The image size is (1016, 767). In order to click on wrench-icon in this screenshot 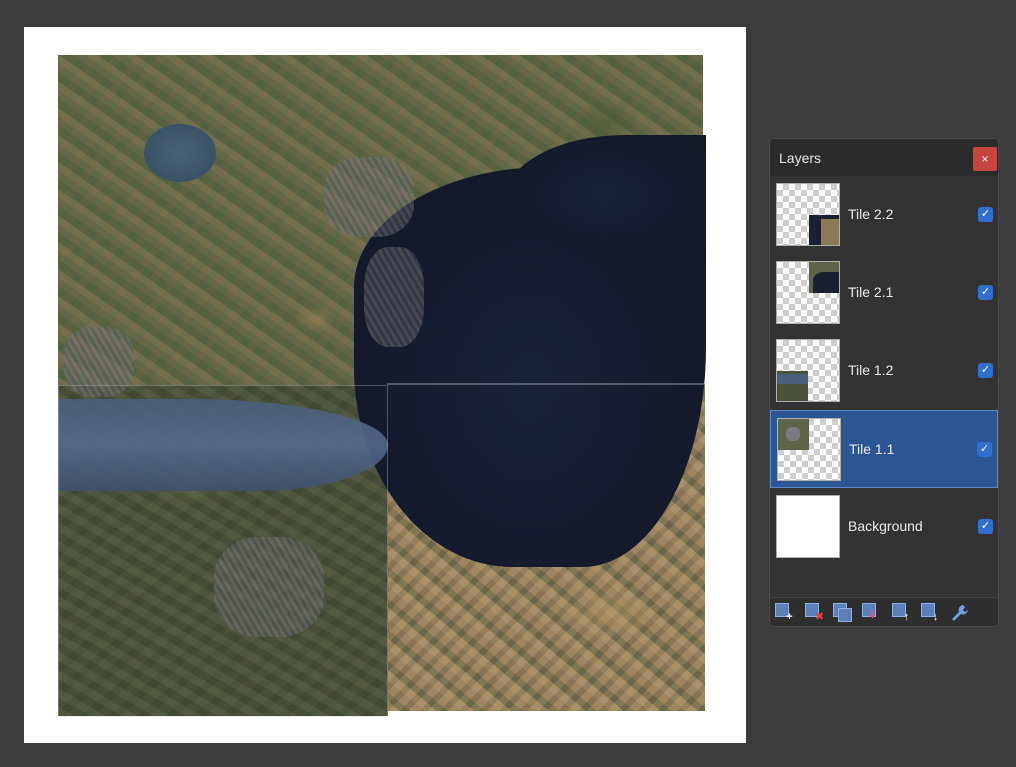, I will do `click(960, 613)`.